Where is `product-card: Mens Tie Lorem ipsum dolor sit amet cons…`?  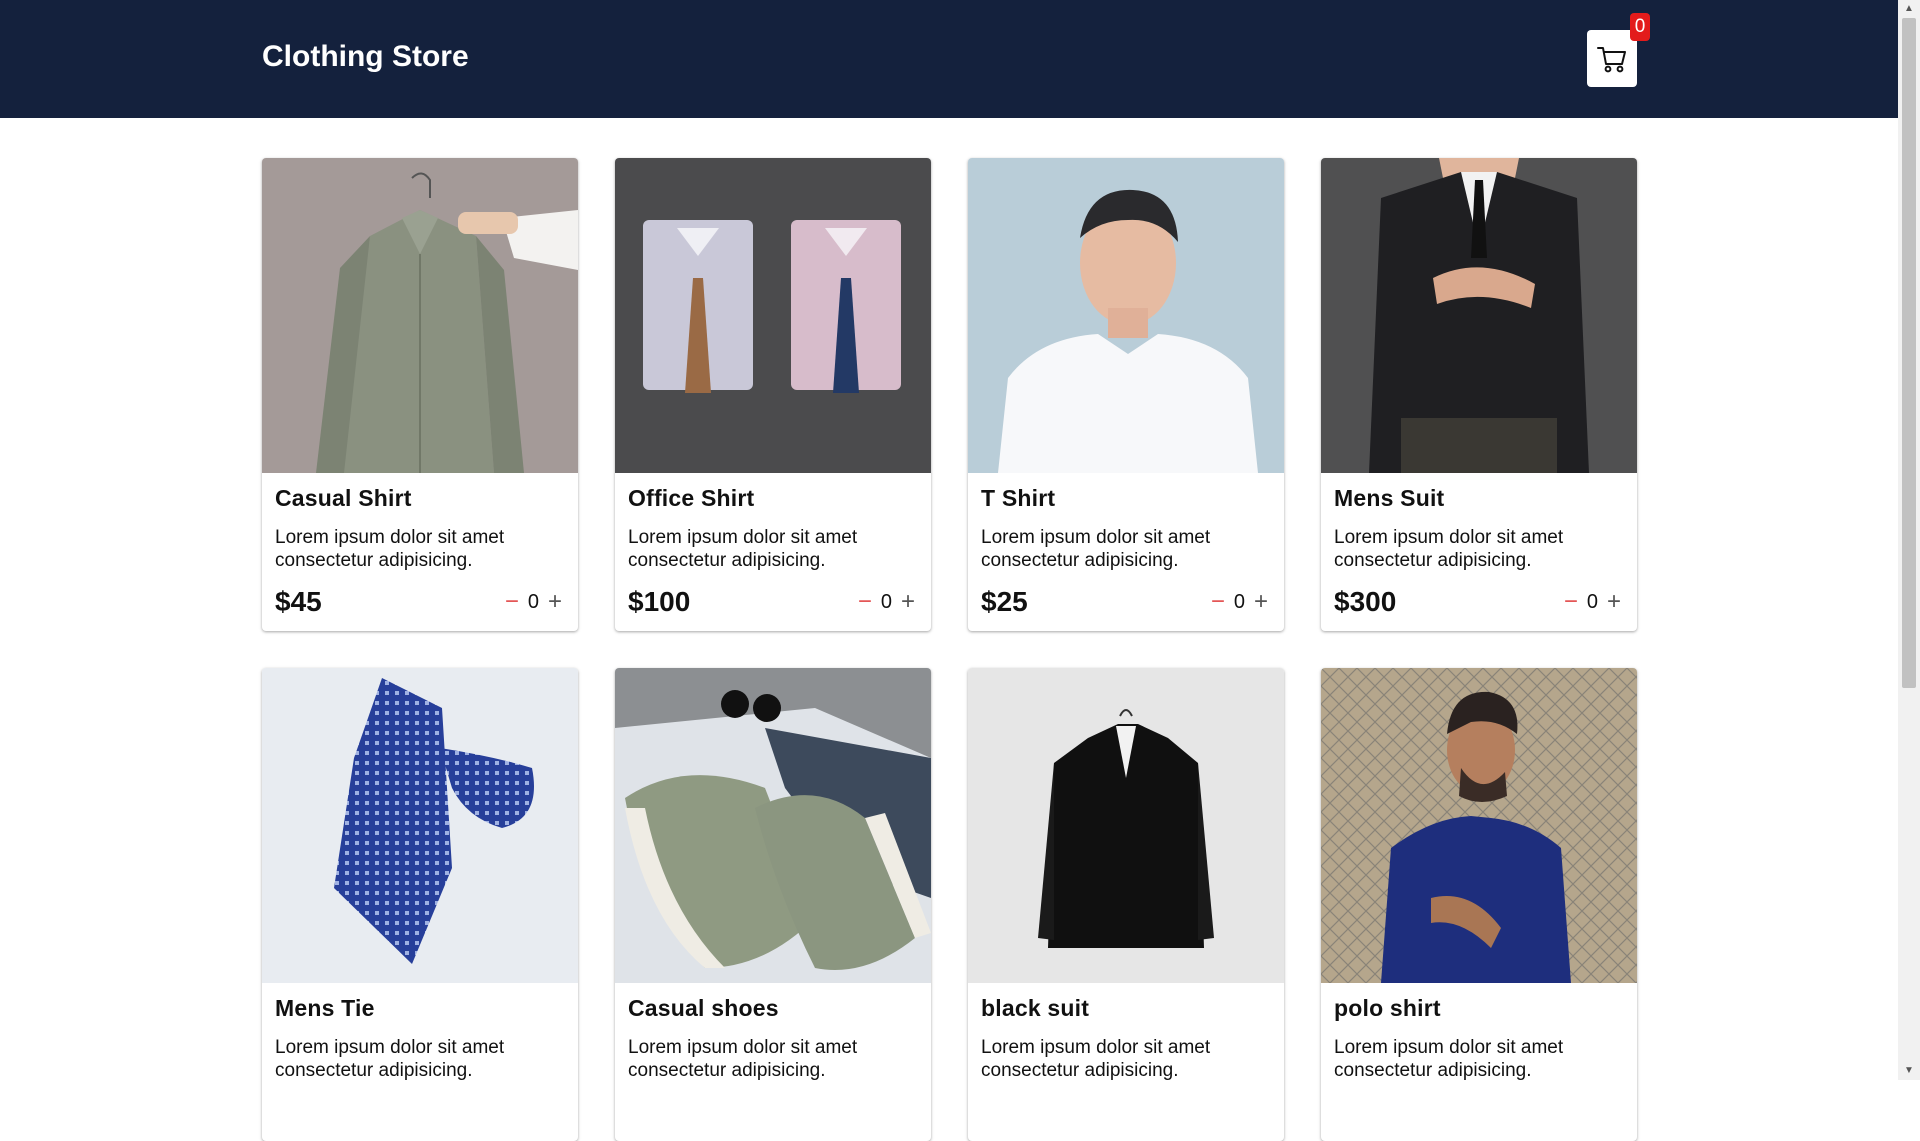
product-card: Mens Tie Lorem ipsum dolor sit amet cons… is located at coordinates (420, 904).